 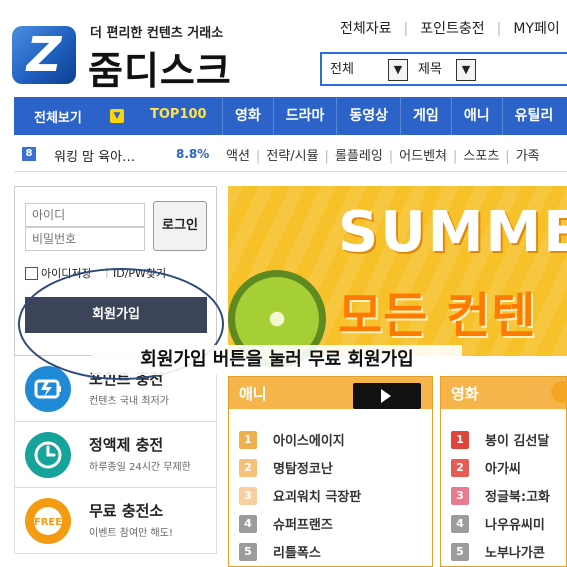 I want to click on search-bar: 전체 ▼ 제목 ▼, so click(x=443, y=69).